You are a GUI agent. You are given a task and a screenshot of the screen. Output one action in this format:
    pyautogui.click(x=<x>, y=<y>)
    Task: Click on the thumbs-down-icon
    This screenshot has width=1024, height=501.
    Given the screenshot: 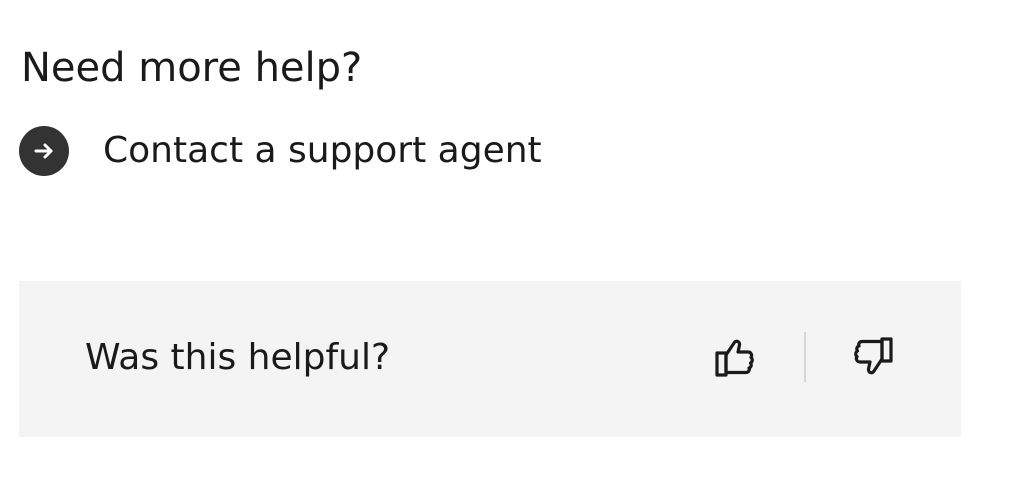 What is the action you would take?
    pyautogui.click(x=873, y=358)
    